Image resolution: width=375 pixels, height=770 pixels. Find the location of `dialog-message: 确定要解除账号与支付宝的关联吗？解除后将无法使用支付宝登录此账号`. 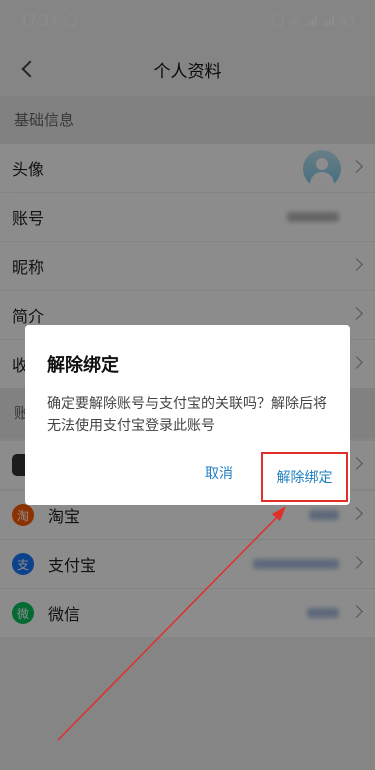

dialog-message: 确定要解除账号与支付宝的关联吗？解除后将无法使用支付宝登录此账号 is located at coordinates (187, 415).